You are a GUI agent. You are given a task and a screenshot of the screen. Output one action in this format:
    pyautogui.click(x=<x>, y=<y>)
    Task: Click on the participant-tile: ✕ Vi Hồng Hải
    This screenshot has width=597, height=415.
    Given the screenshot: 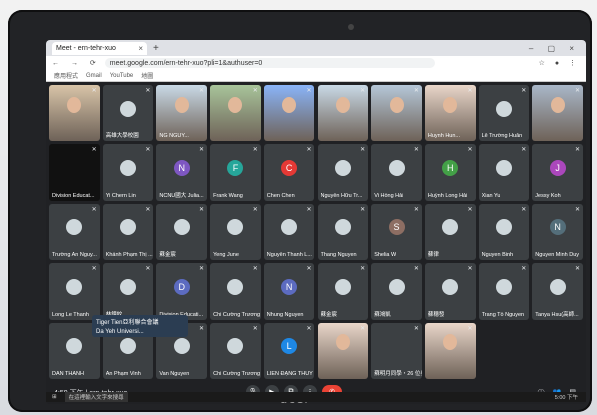 What is the action you would take?
    pyautogui.click(x=396, y=172)
    